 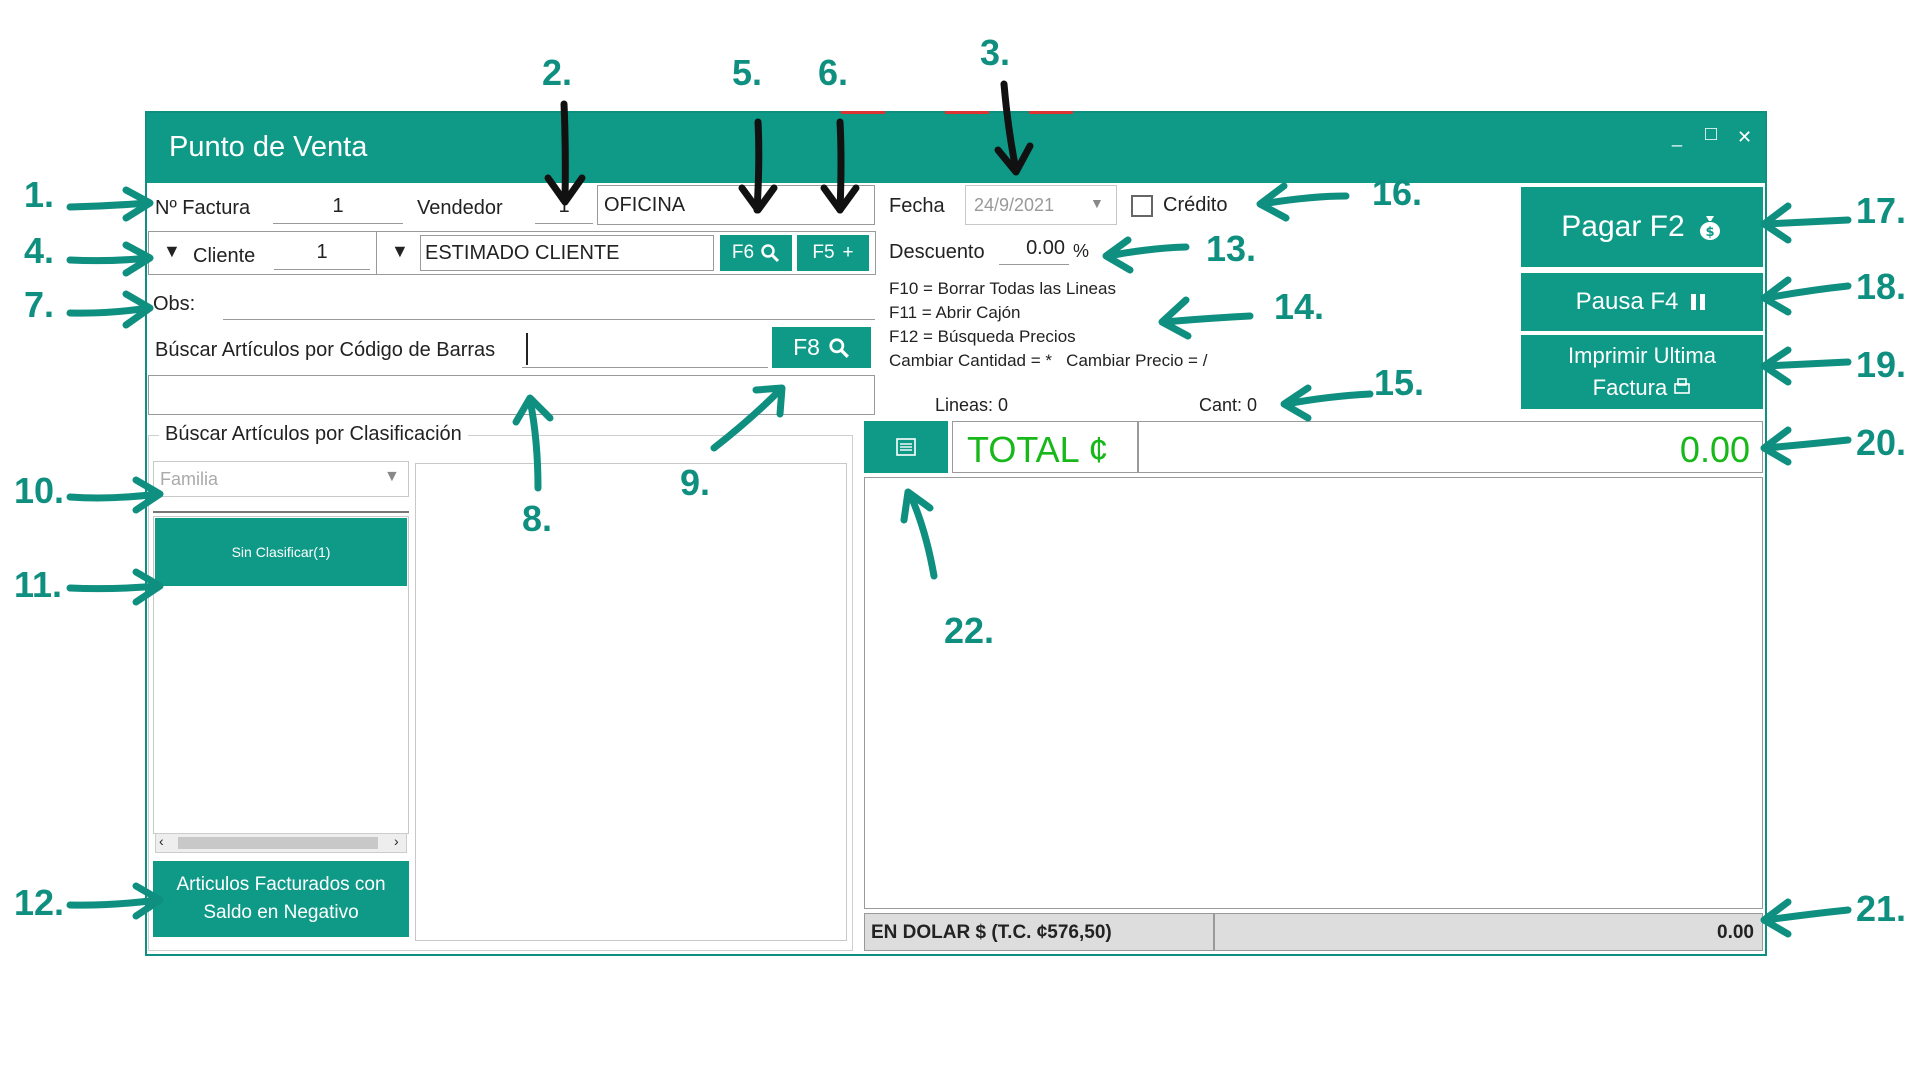 What do you see at coordinates (1881, 364) in the screenshot?
I see `annotation-19: 19.` at bounding box center [1881, 364].